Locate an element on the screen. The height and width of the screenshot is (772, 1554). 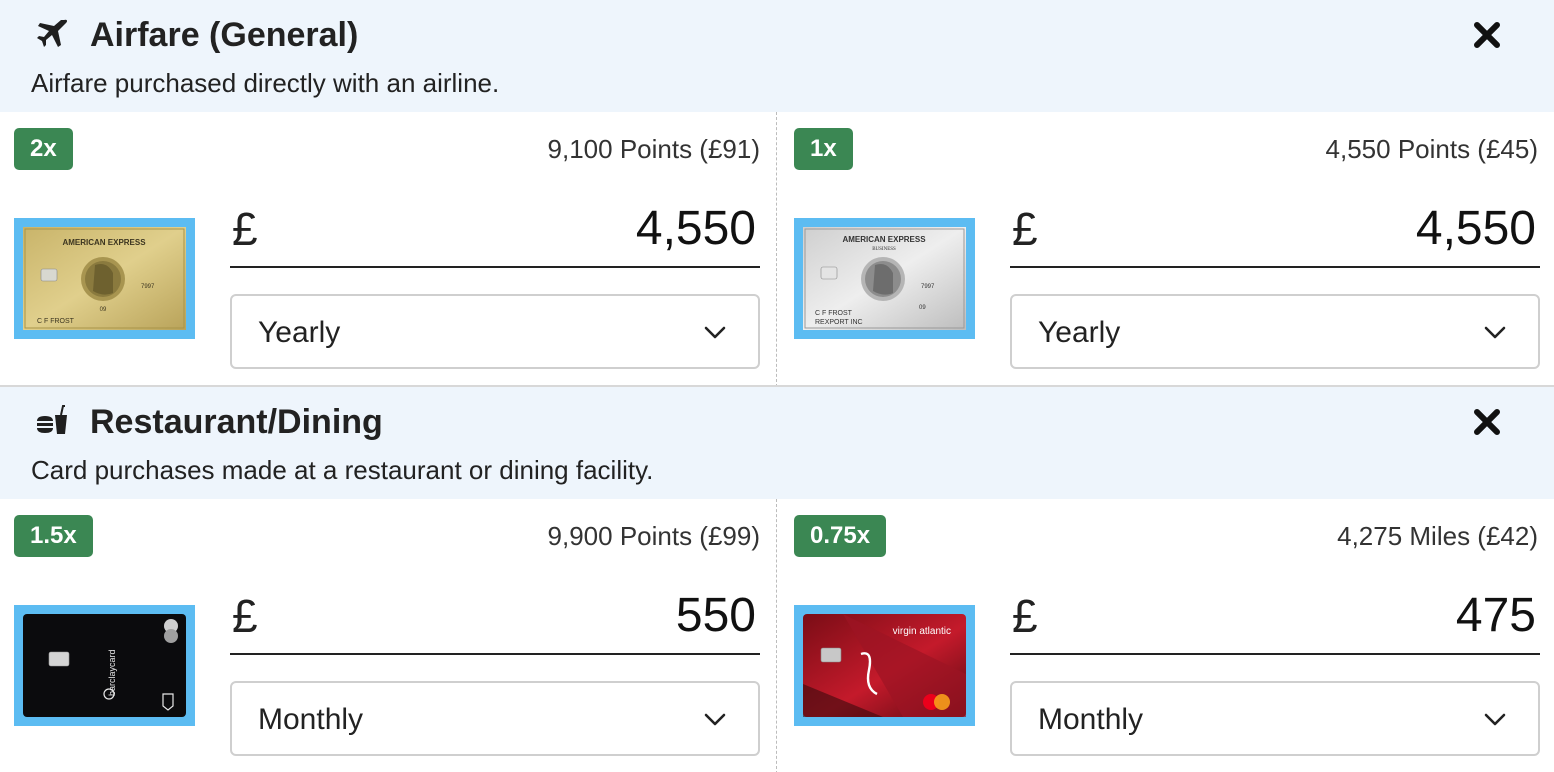
card-subbrand-text: BUSINESS is located at coordinates (884, 249).